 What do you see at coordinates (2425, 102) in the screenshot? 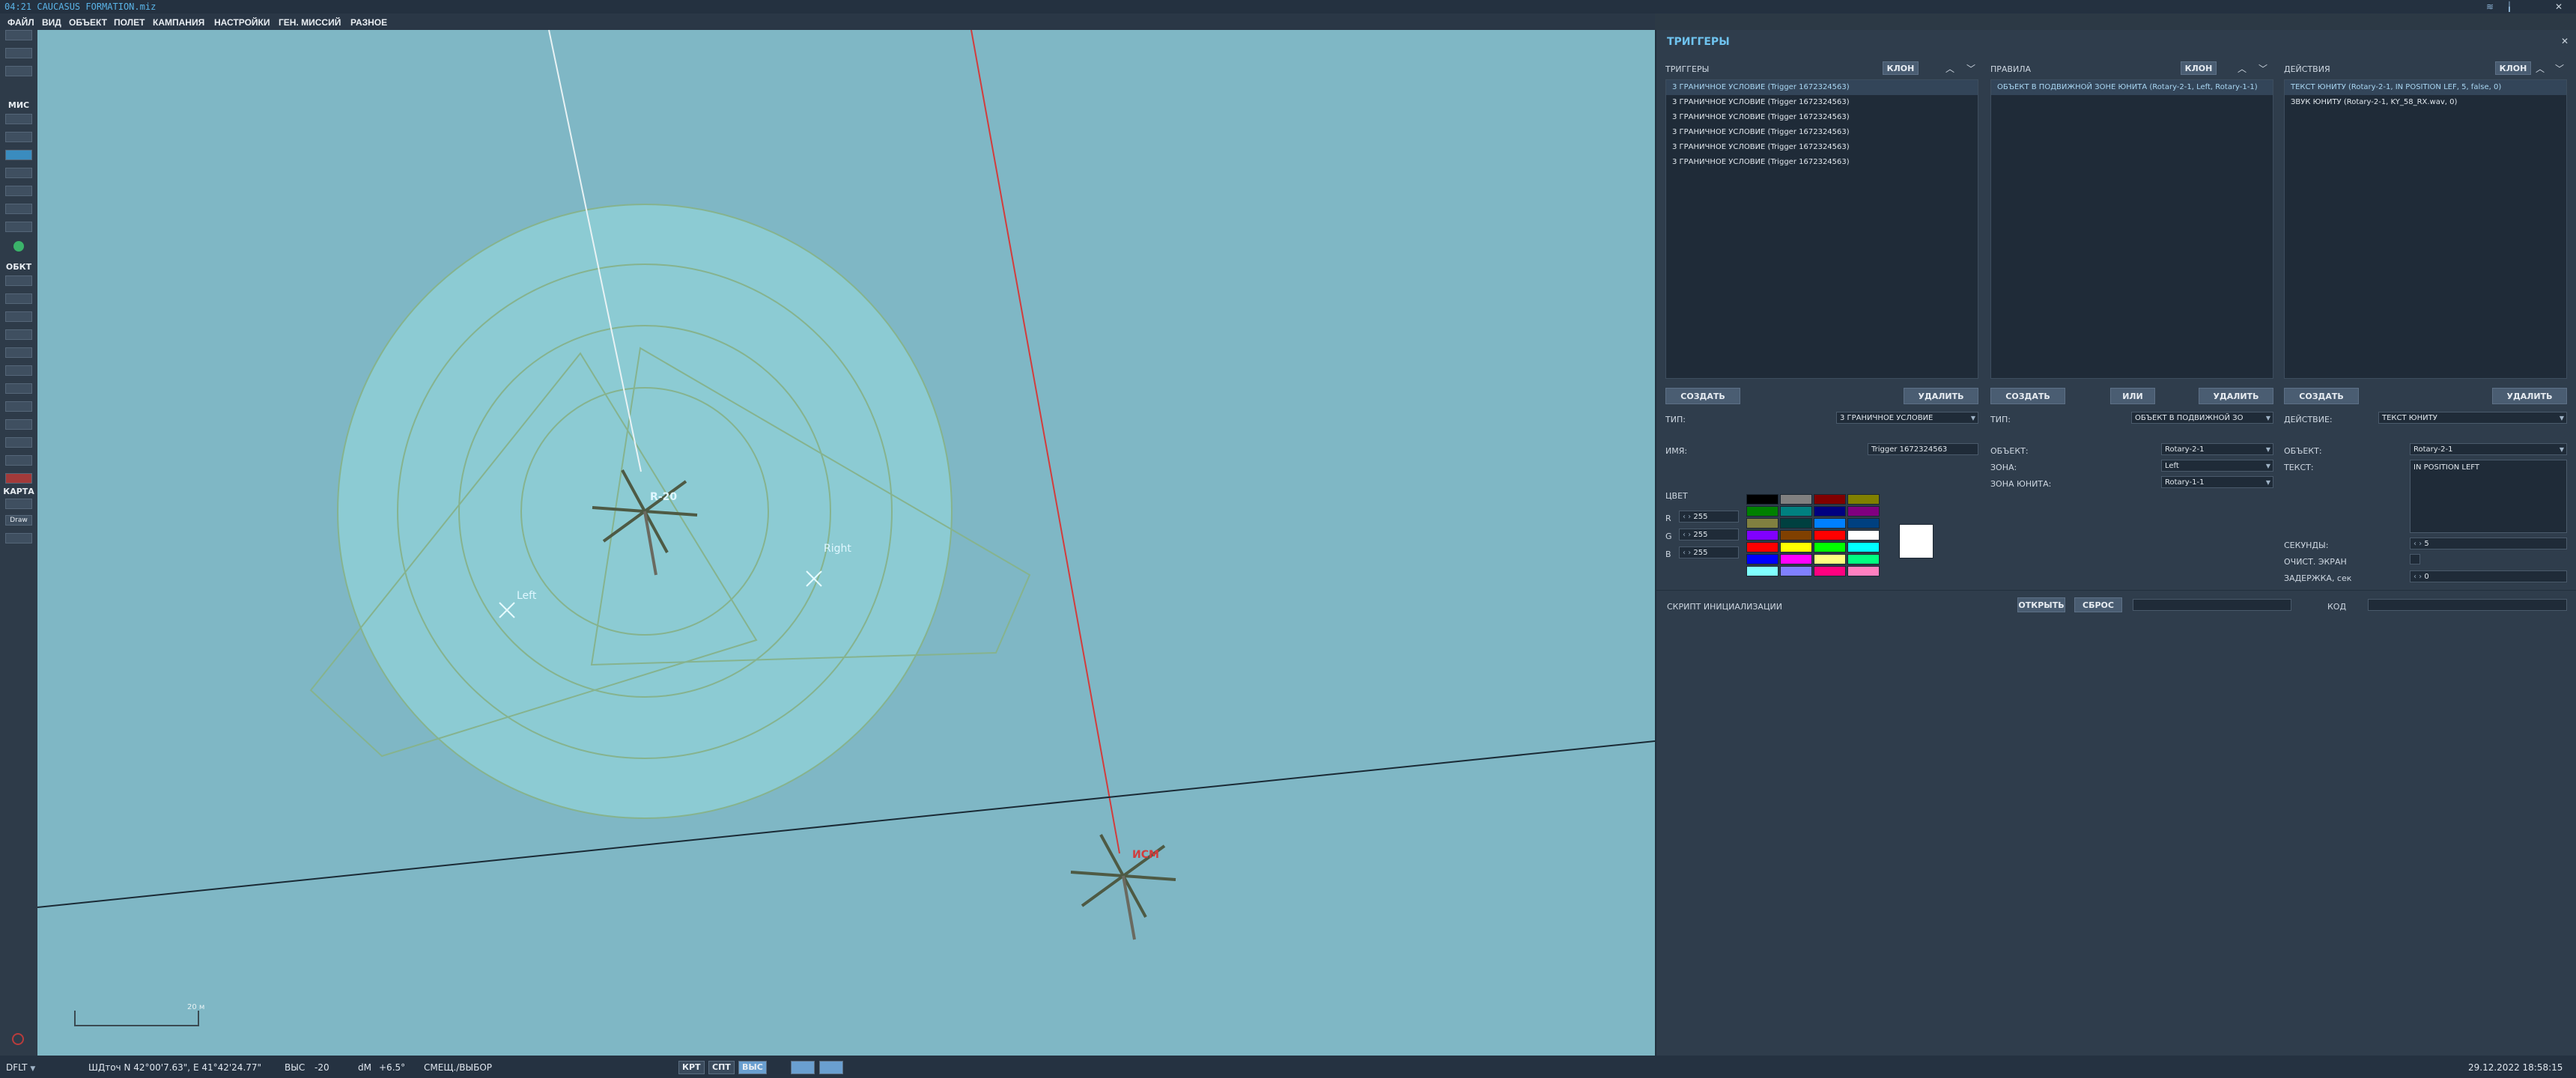
I see `list-item: ЗВУК ЮНИТУ (Rotary-2-1, KY_58_RX.wav, 0)` at bounding box center [2425, 102].